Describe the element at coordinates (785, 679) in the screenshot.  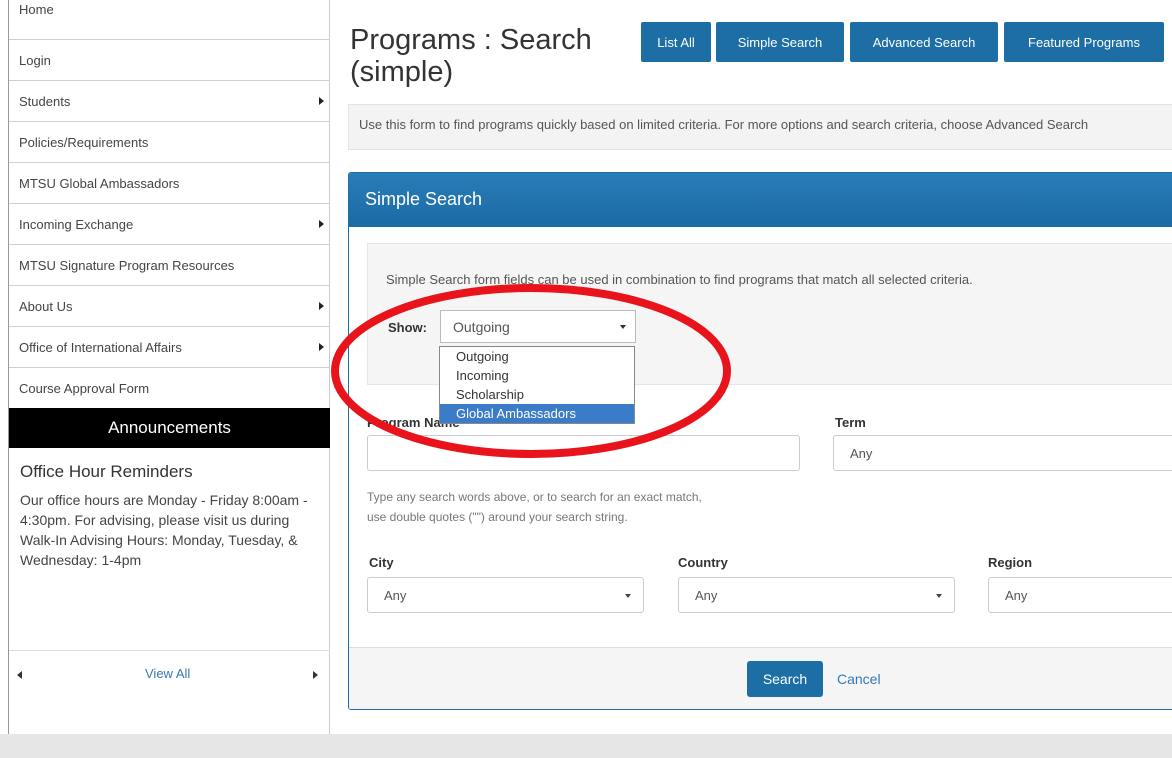
I see `search-button: Search` at that location.